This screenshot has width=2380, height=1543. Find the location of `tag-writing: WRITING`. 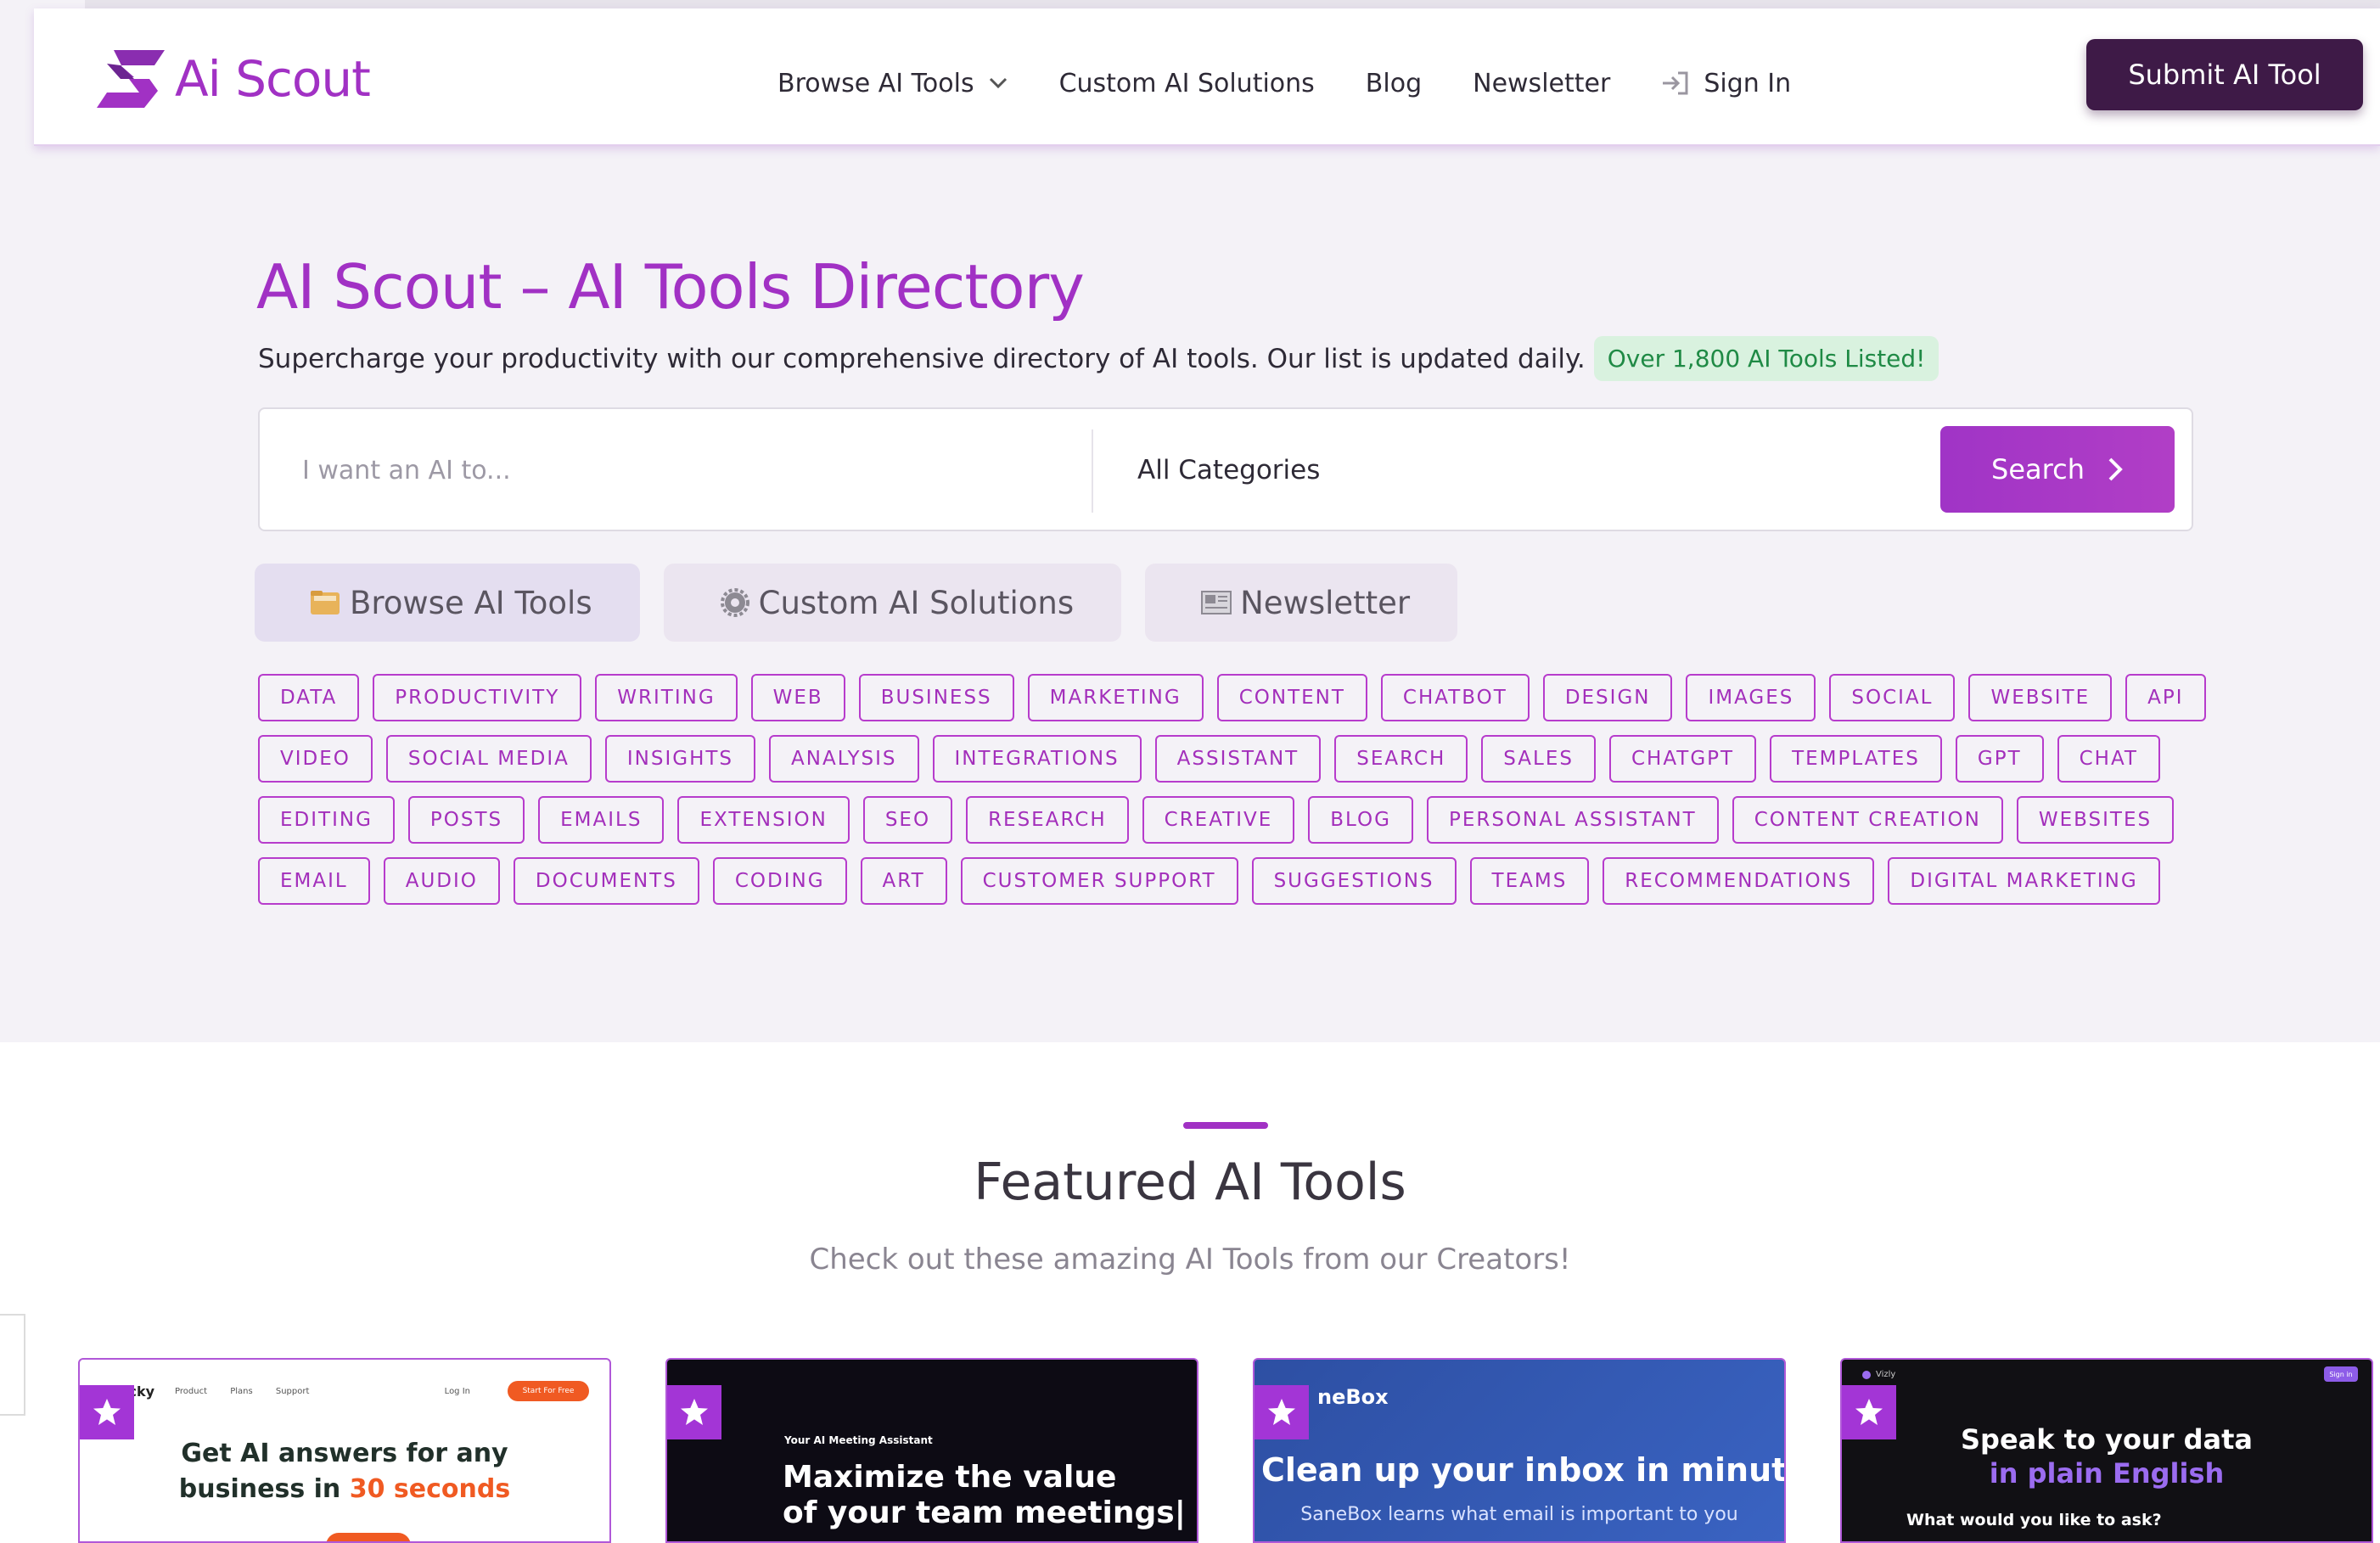

tag-writing: WRITING is located at coordinates (666, 697).